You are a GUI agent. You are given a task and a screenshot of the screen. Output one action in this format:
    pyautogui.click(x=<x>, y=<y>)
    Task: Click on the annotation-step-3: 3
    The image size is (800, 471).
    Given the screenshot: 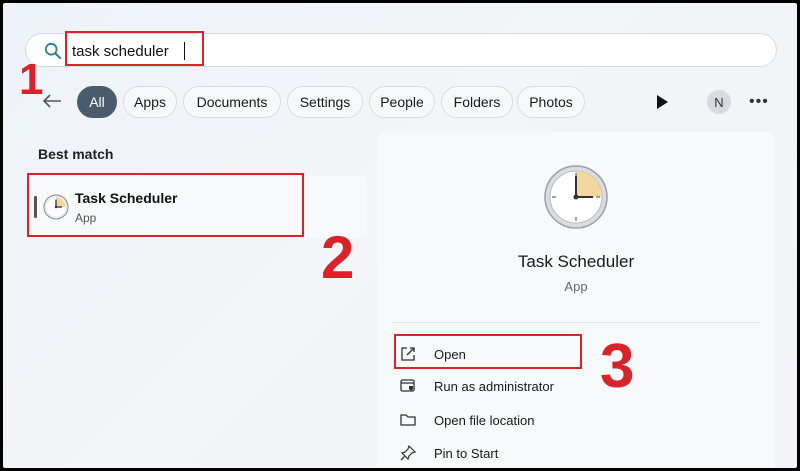 What is the action you would take?
    pyautogui.click(x=617, y=366)
    